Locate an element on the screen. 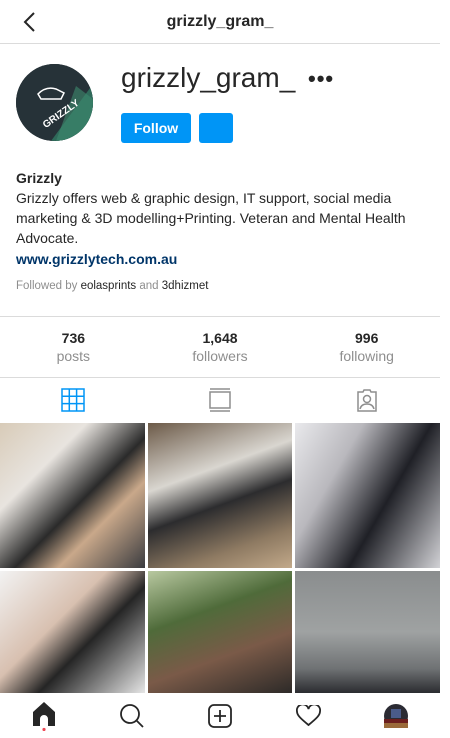  home-icon is located at coordinates (44, 716).